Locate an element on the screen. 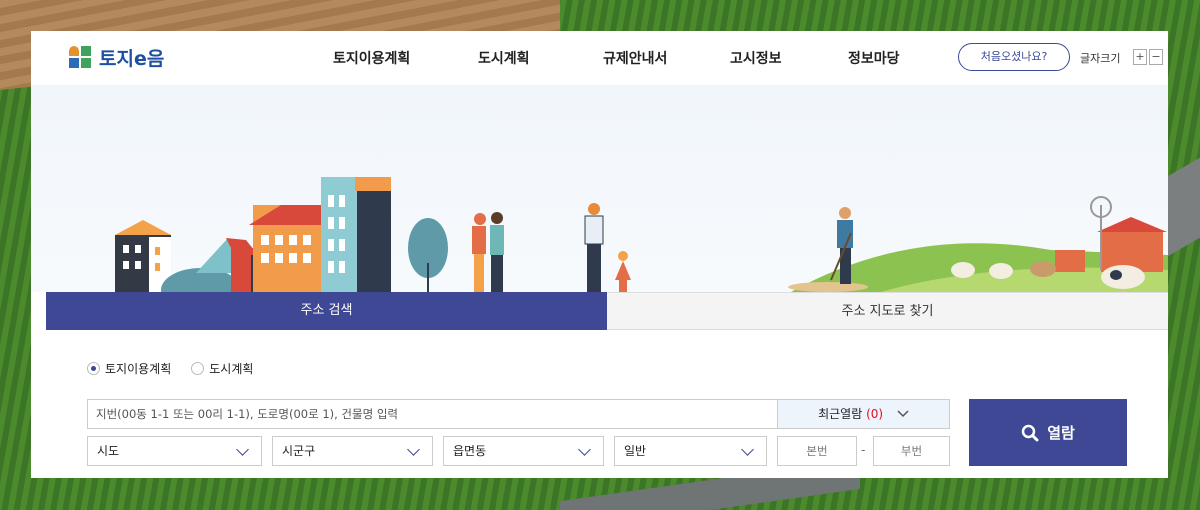 This screenshot has width=1200, height=510. nav-item-regulation-guide: 규제안내서 is located at coordinates (666, 58).